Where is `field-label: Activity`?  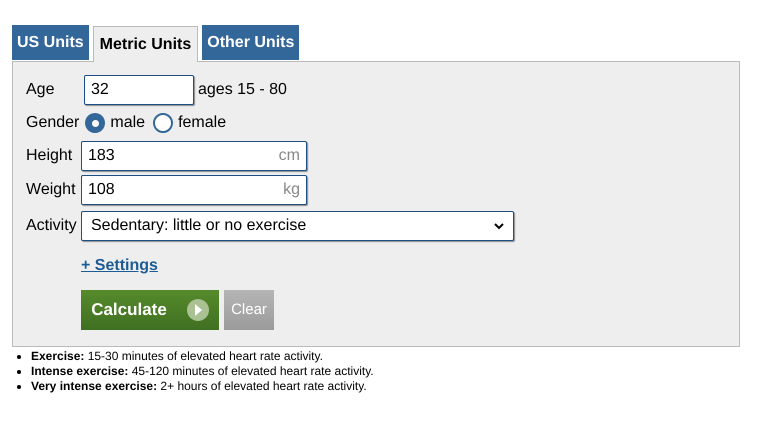 field-label: Activity is located at coordinates (52, 226).